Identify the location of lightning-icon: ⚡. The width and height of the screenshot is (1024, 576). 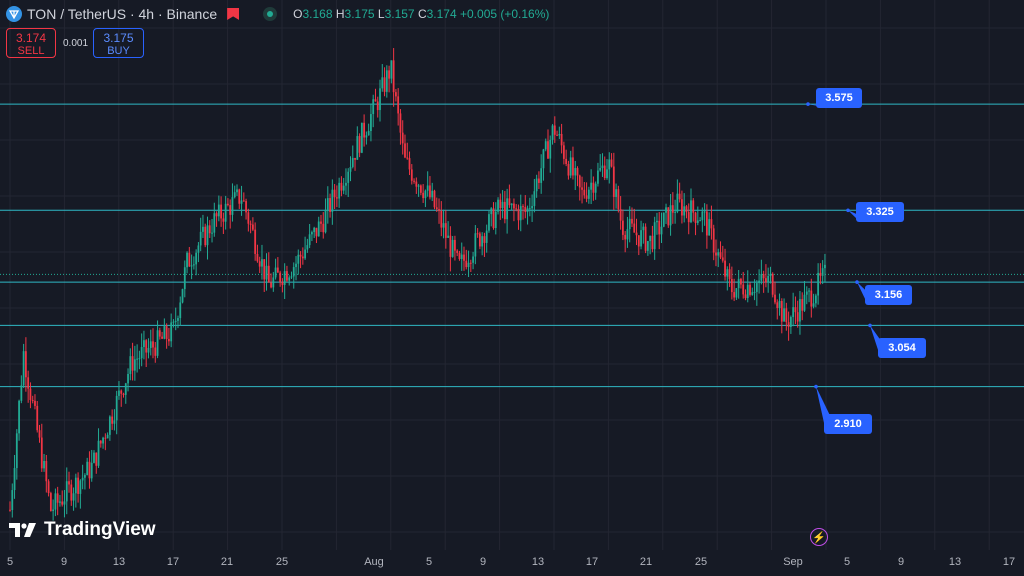
(819, 537).